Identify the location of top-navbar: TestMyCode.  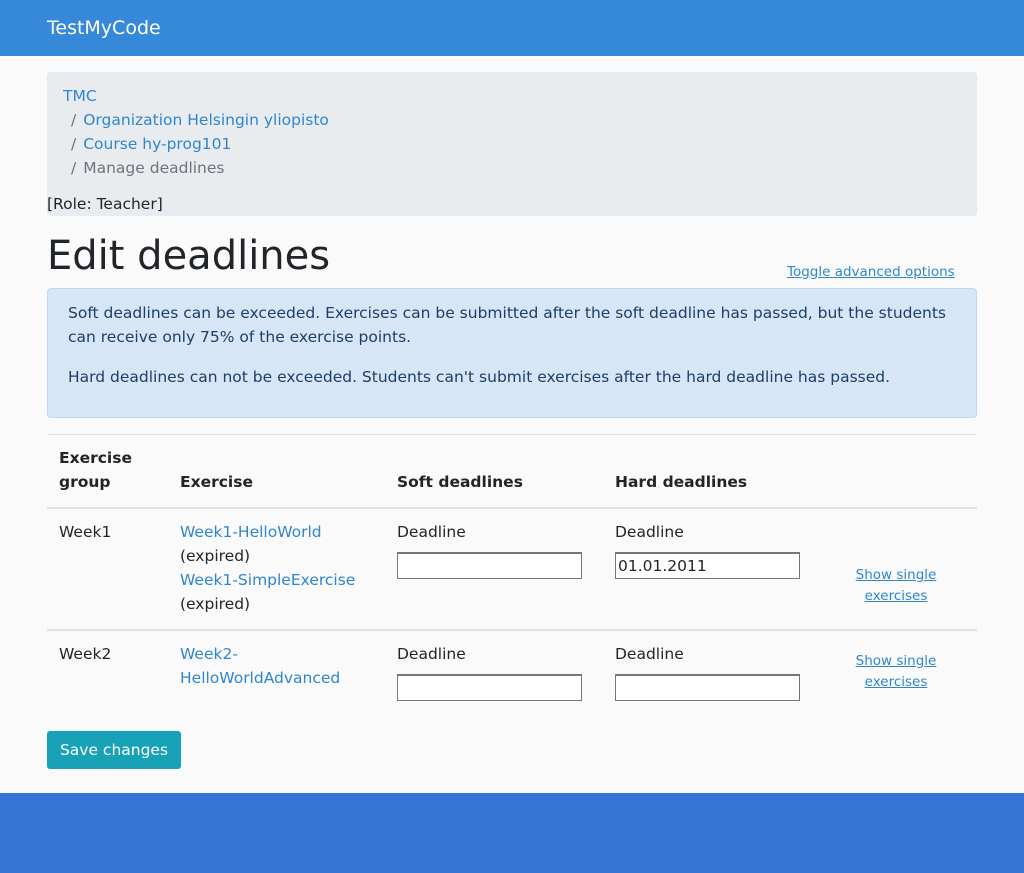
(512, 28).